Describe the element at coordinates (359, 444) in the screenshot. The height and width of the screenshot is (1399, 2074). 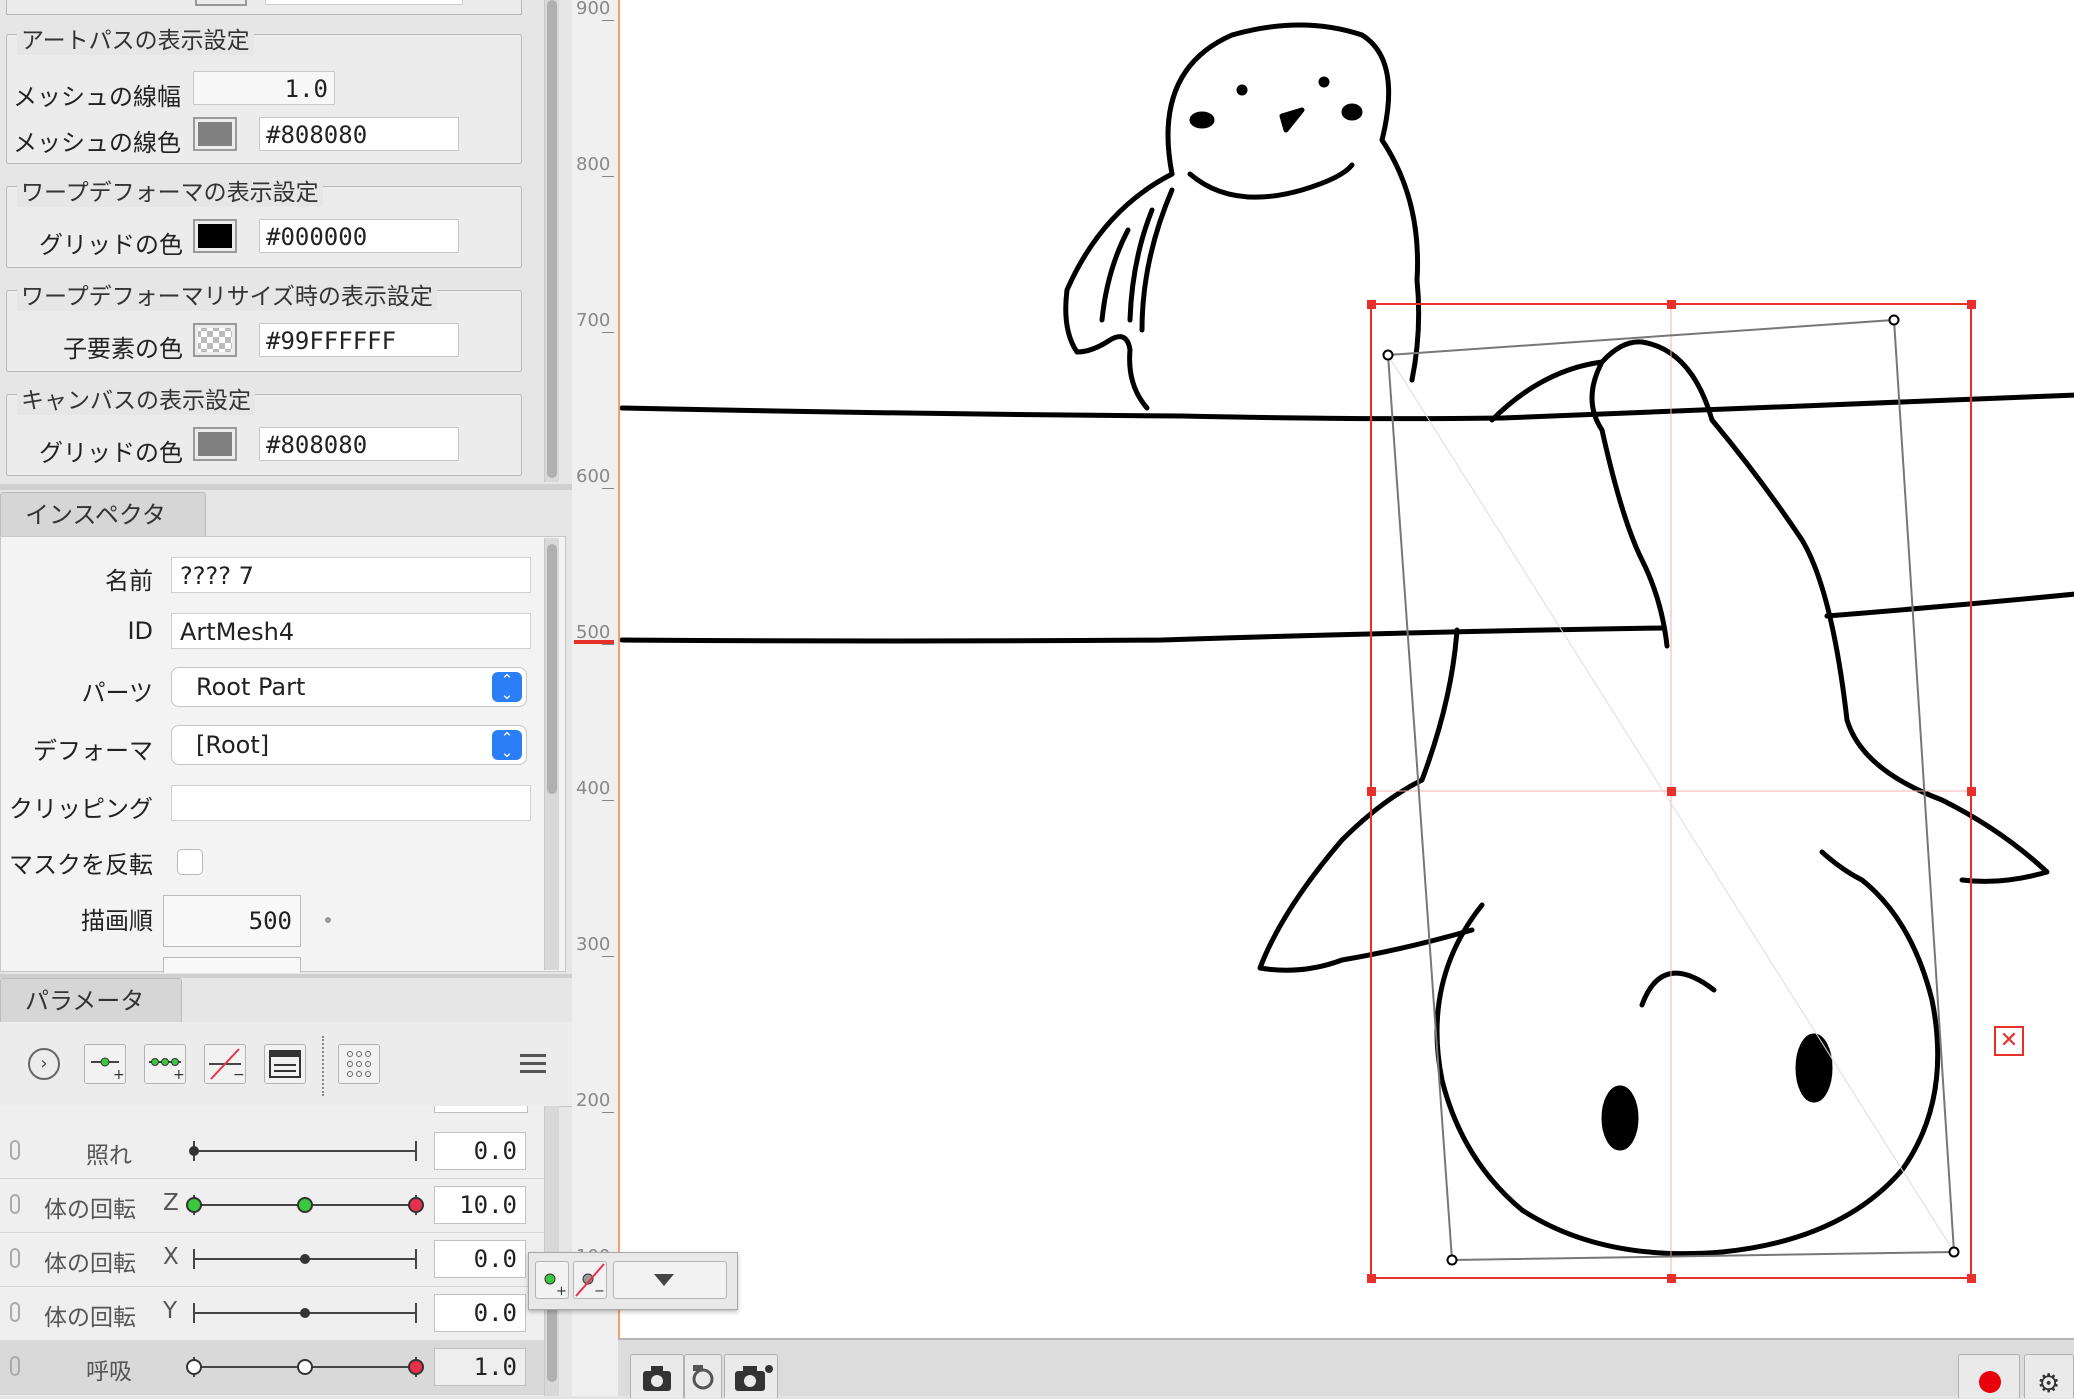
I see `canvas-grid-color-field: #808080` at that location.